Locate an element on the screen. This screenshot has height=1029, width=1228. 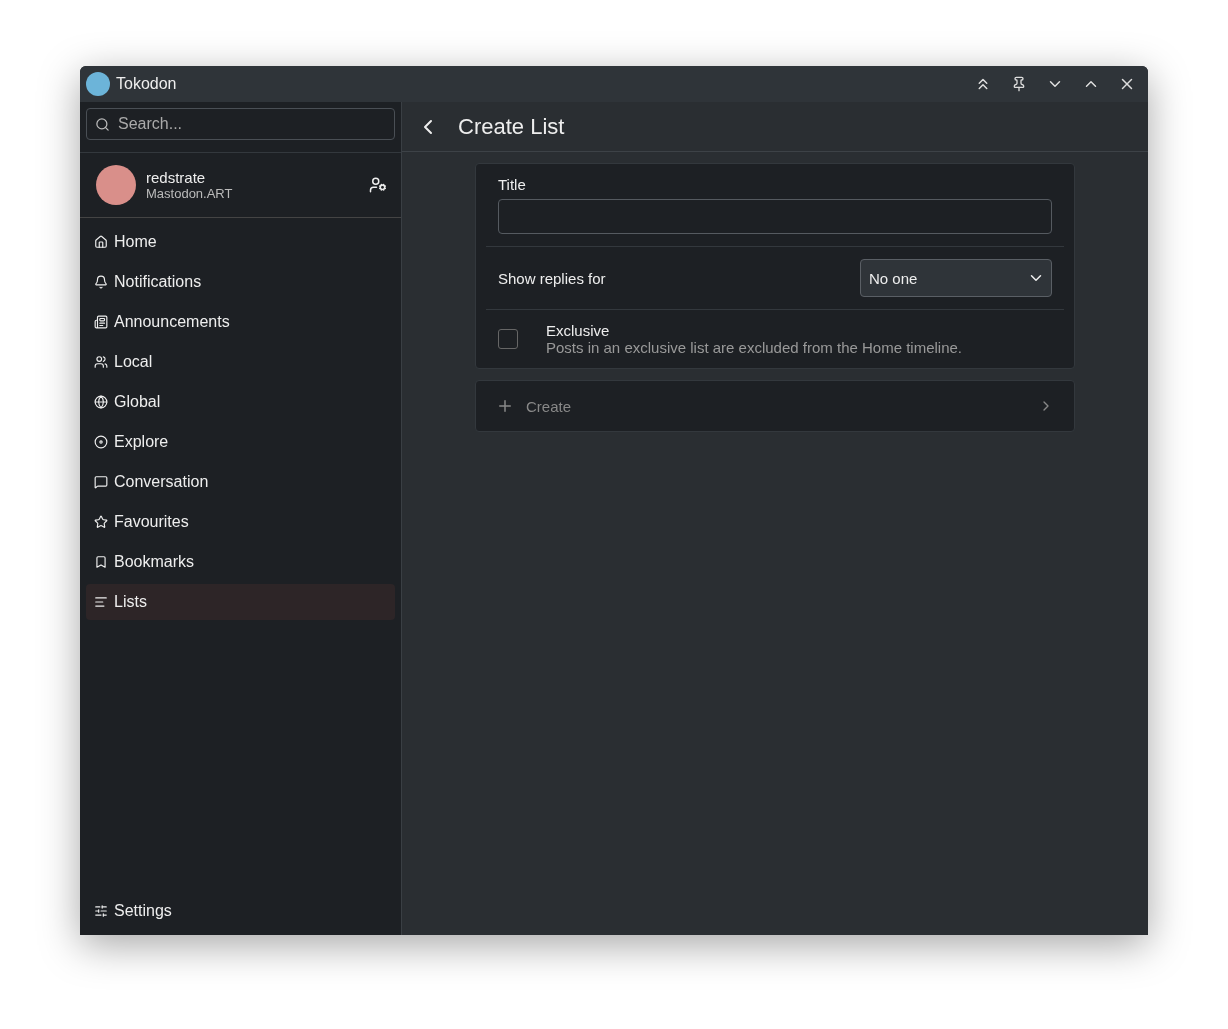
field-label: Show replies for is located at coordinates (552, 278).